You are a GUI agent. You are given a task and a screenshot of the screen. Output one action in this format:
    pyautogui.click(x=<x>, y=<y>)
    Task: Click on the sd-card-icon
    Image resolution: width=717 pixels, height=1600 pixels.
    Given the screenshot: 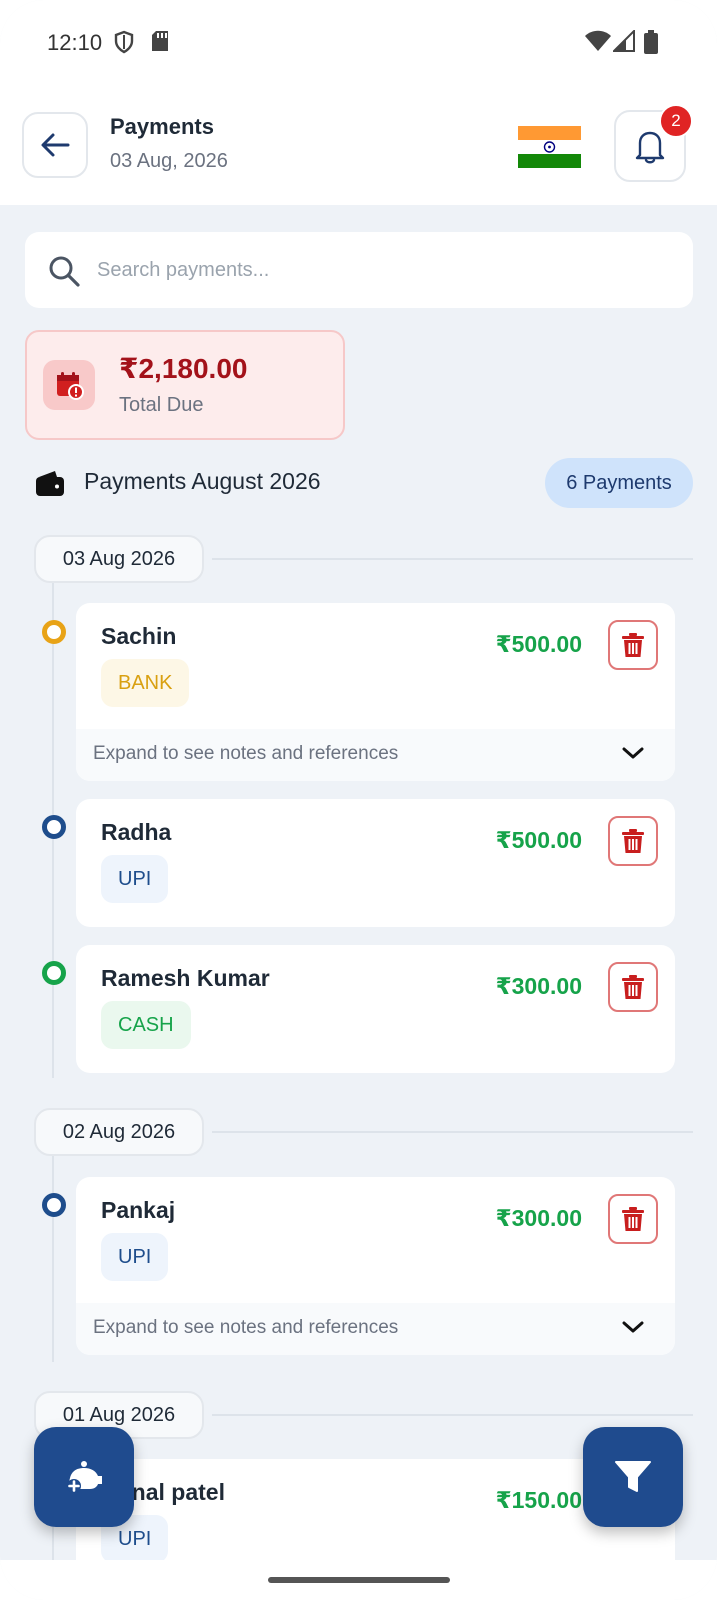 What is the action you would take?
    pyautogui.click(x=160, y=41)
    